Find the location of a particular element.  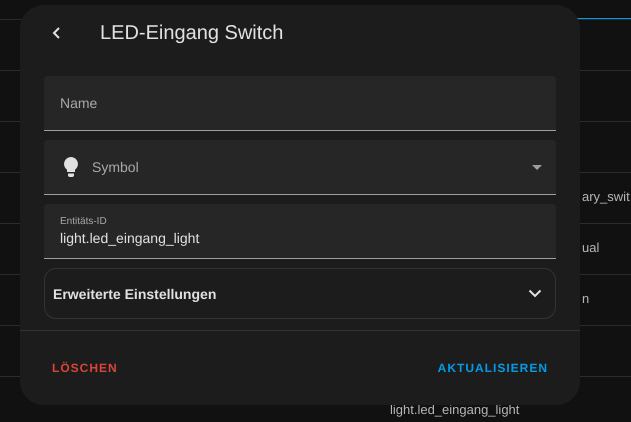

update-button: AKTUALISIEREN is located at coordinates (493, 368).